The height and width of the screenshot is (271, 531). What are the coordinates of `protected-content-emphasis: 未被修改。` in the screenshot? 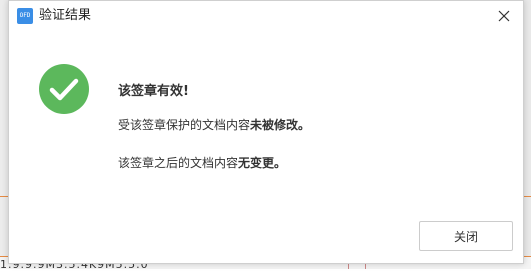 It's located at (280, 125).